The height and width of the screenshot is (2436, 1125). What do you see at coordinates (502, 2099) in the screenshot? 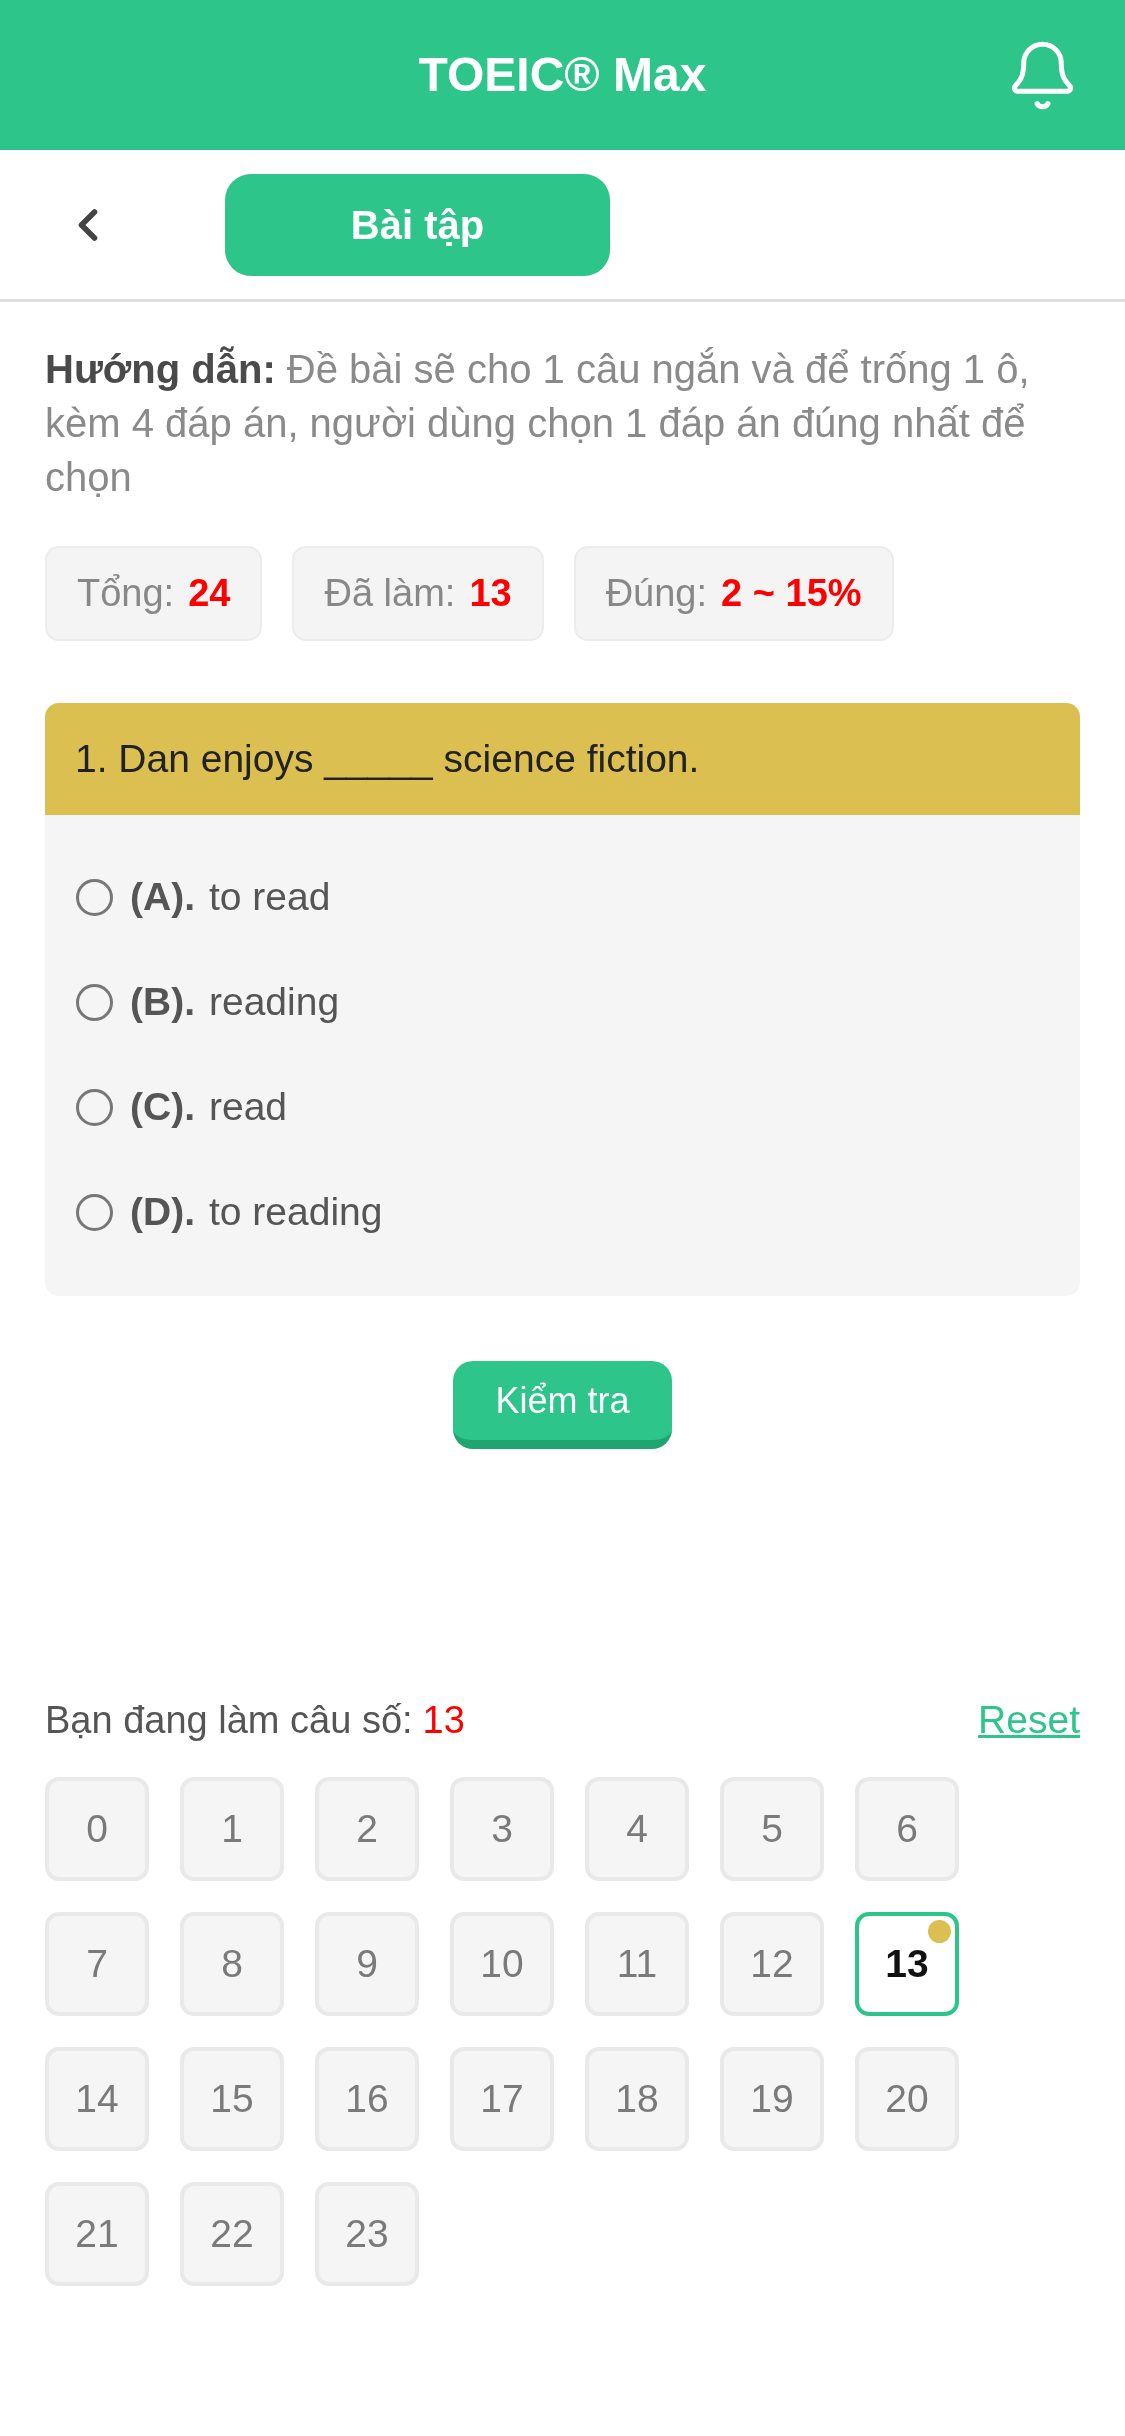
I see `question-number-button: 17` at bounding box center [502, 2099].